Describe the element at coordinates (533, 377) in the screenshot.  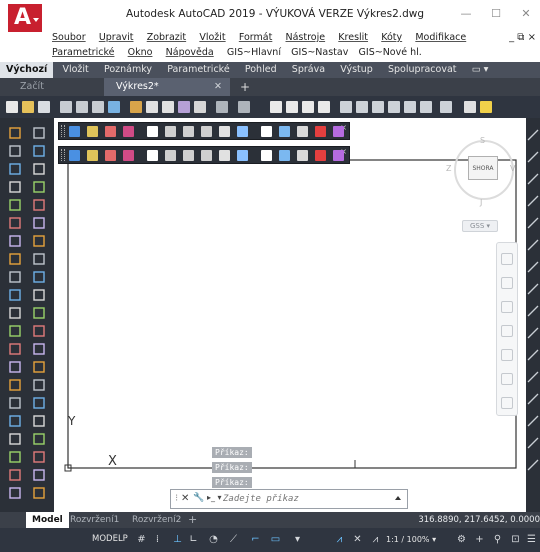
I see `center-mark-icon` at that location.